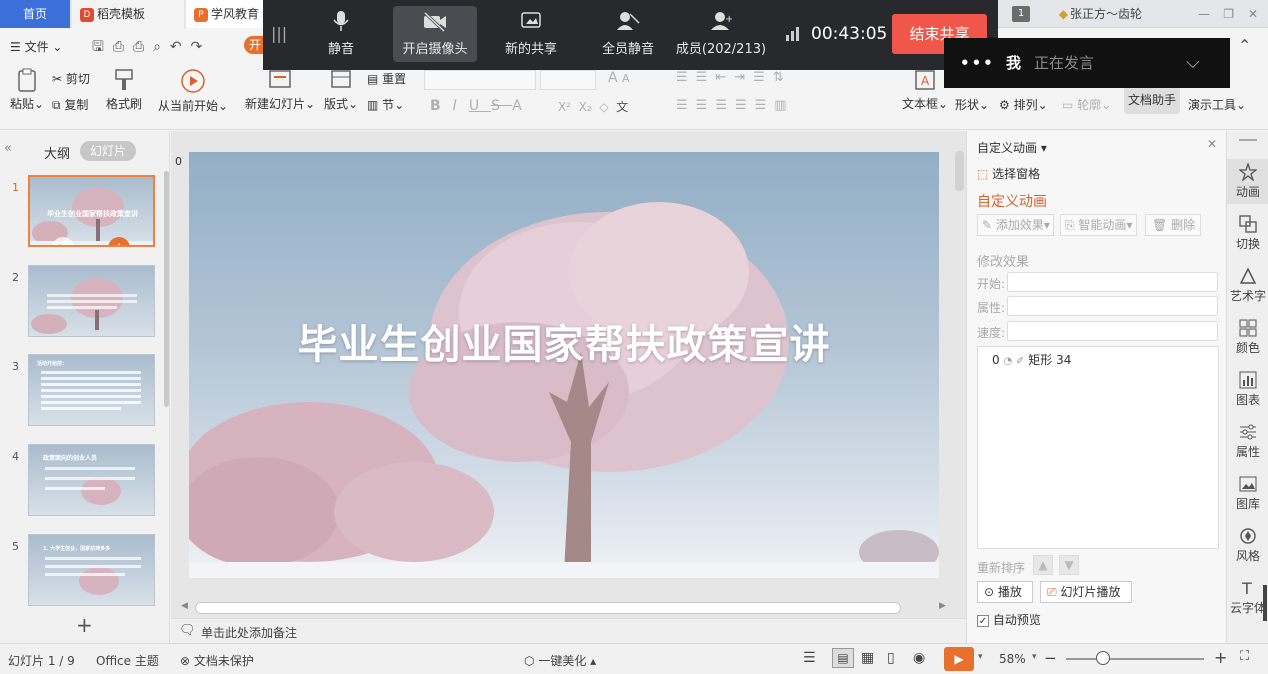  I want to click on distribute-icon: ☰, so click(765, 105).